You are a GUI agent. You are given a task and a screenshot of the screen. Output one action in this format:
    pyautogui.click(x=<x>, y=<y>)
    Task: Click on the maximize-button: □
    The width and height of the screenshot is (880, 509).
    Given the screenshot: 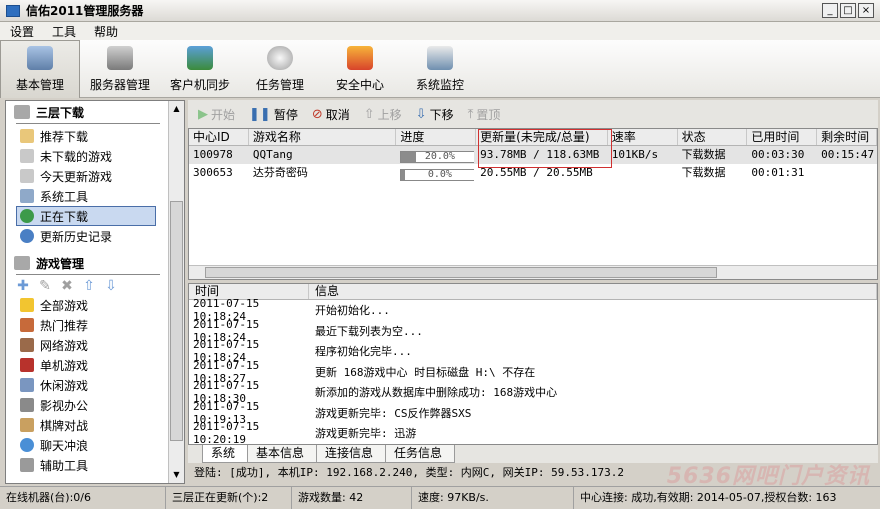 What is the action you would take?
    pyautogui.click(x=848, y=10)
    